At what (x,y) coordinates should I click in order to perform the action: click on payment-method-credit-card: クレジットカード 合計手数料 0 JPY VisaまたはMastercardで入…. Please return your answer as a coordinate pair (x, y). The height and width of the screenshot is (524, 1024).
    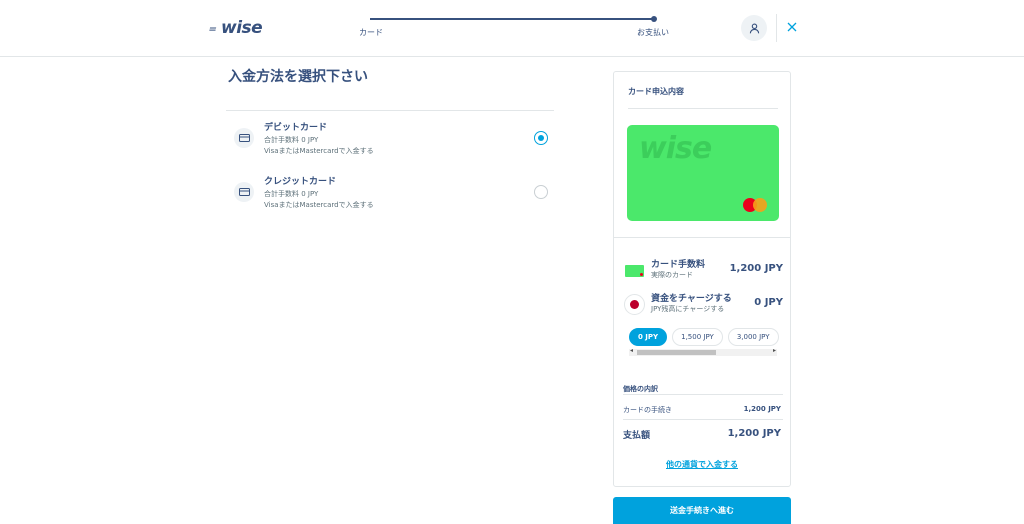
    Looking at the image, I should click on (391, 198).